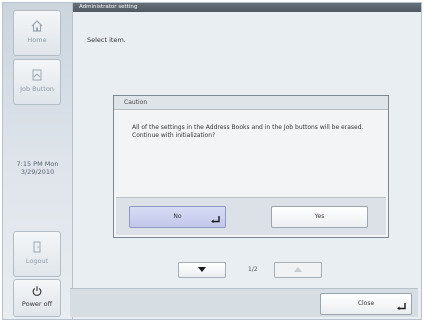 The height and width of the screenshot is (322, 425). Describe the element at coordinates (253, 269) in the screenshot. I see `page-indicator: 1/2` at that location.